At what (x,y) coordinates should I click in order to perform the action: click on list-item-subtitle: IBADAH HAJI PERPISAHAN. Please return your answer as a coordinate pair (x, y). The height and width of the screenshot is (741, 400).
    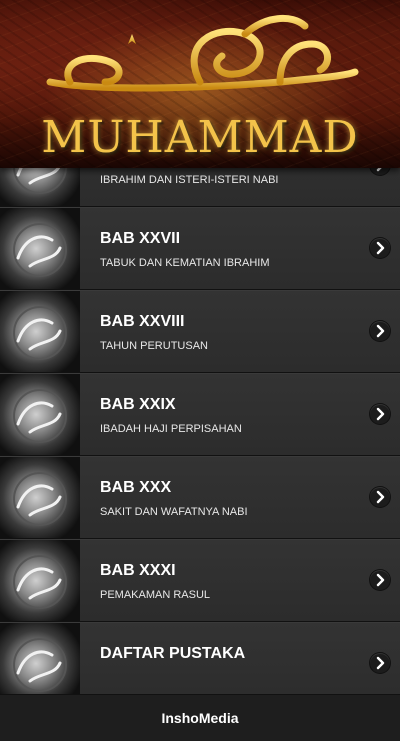
    Looking at the image, I should click on (171, 429).